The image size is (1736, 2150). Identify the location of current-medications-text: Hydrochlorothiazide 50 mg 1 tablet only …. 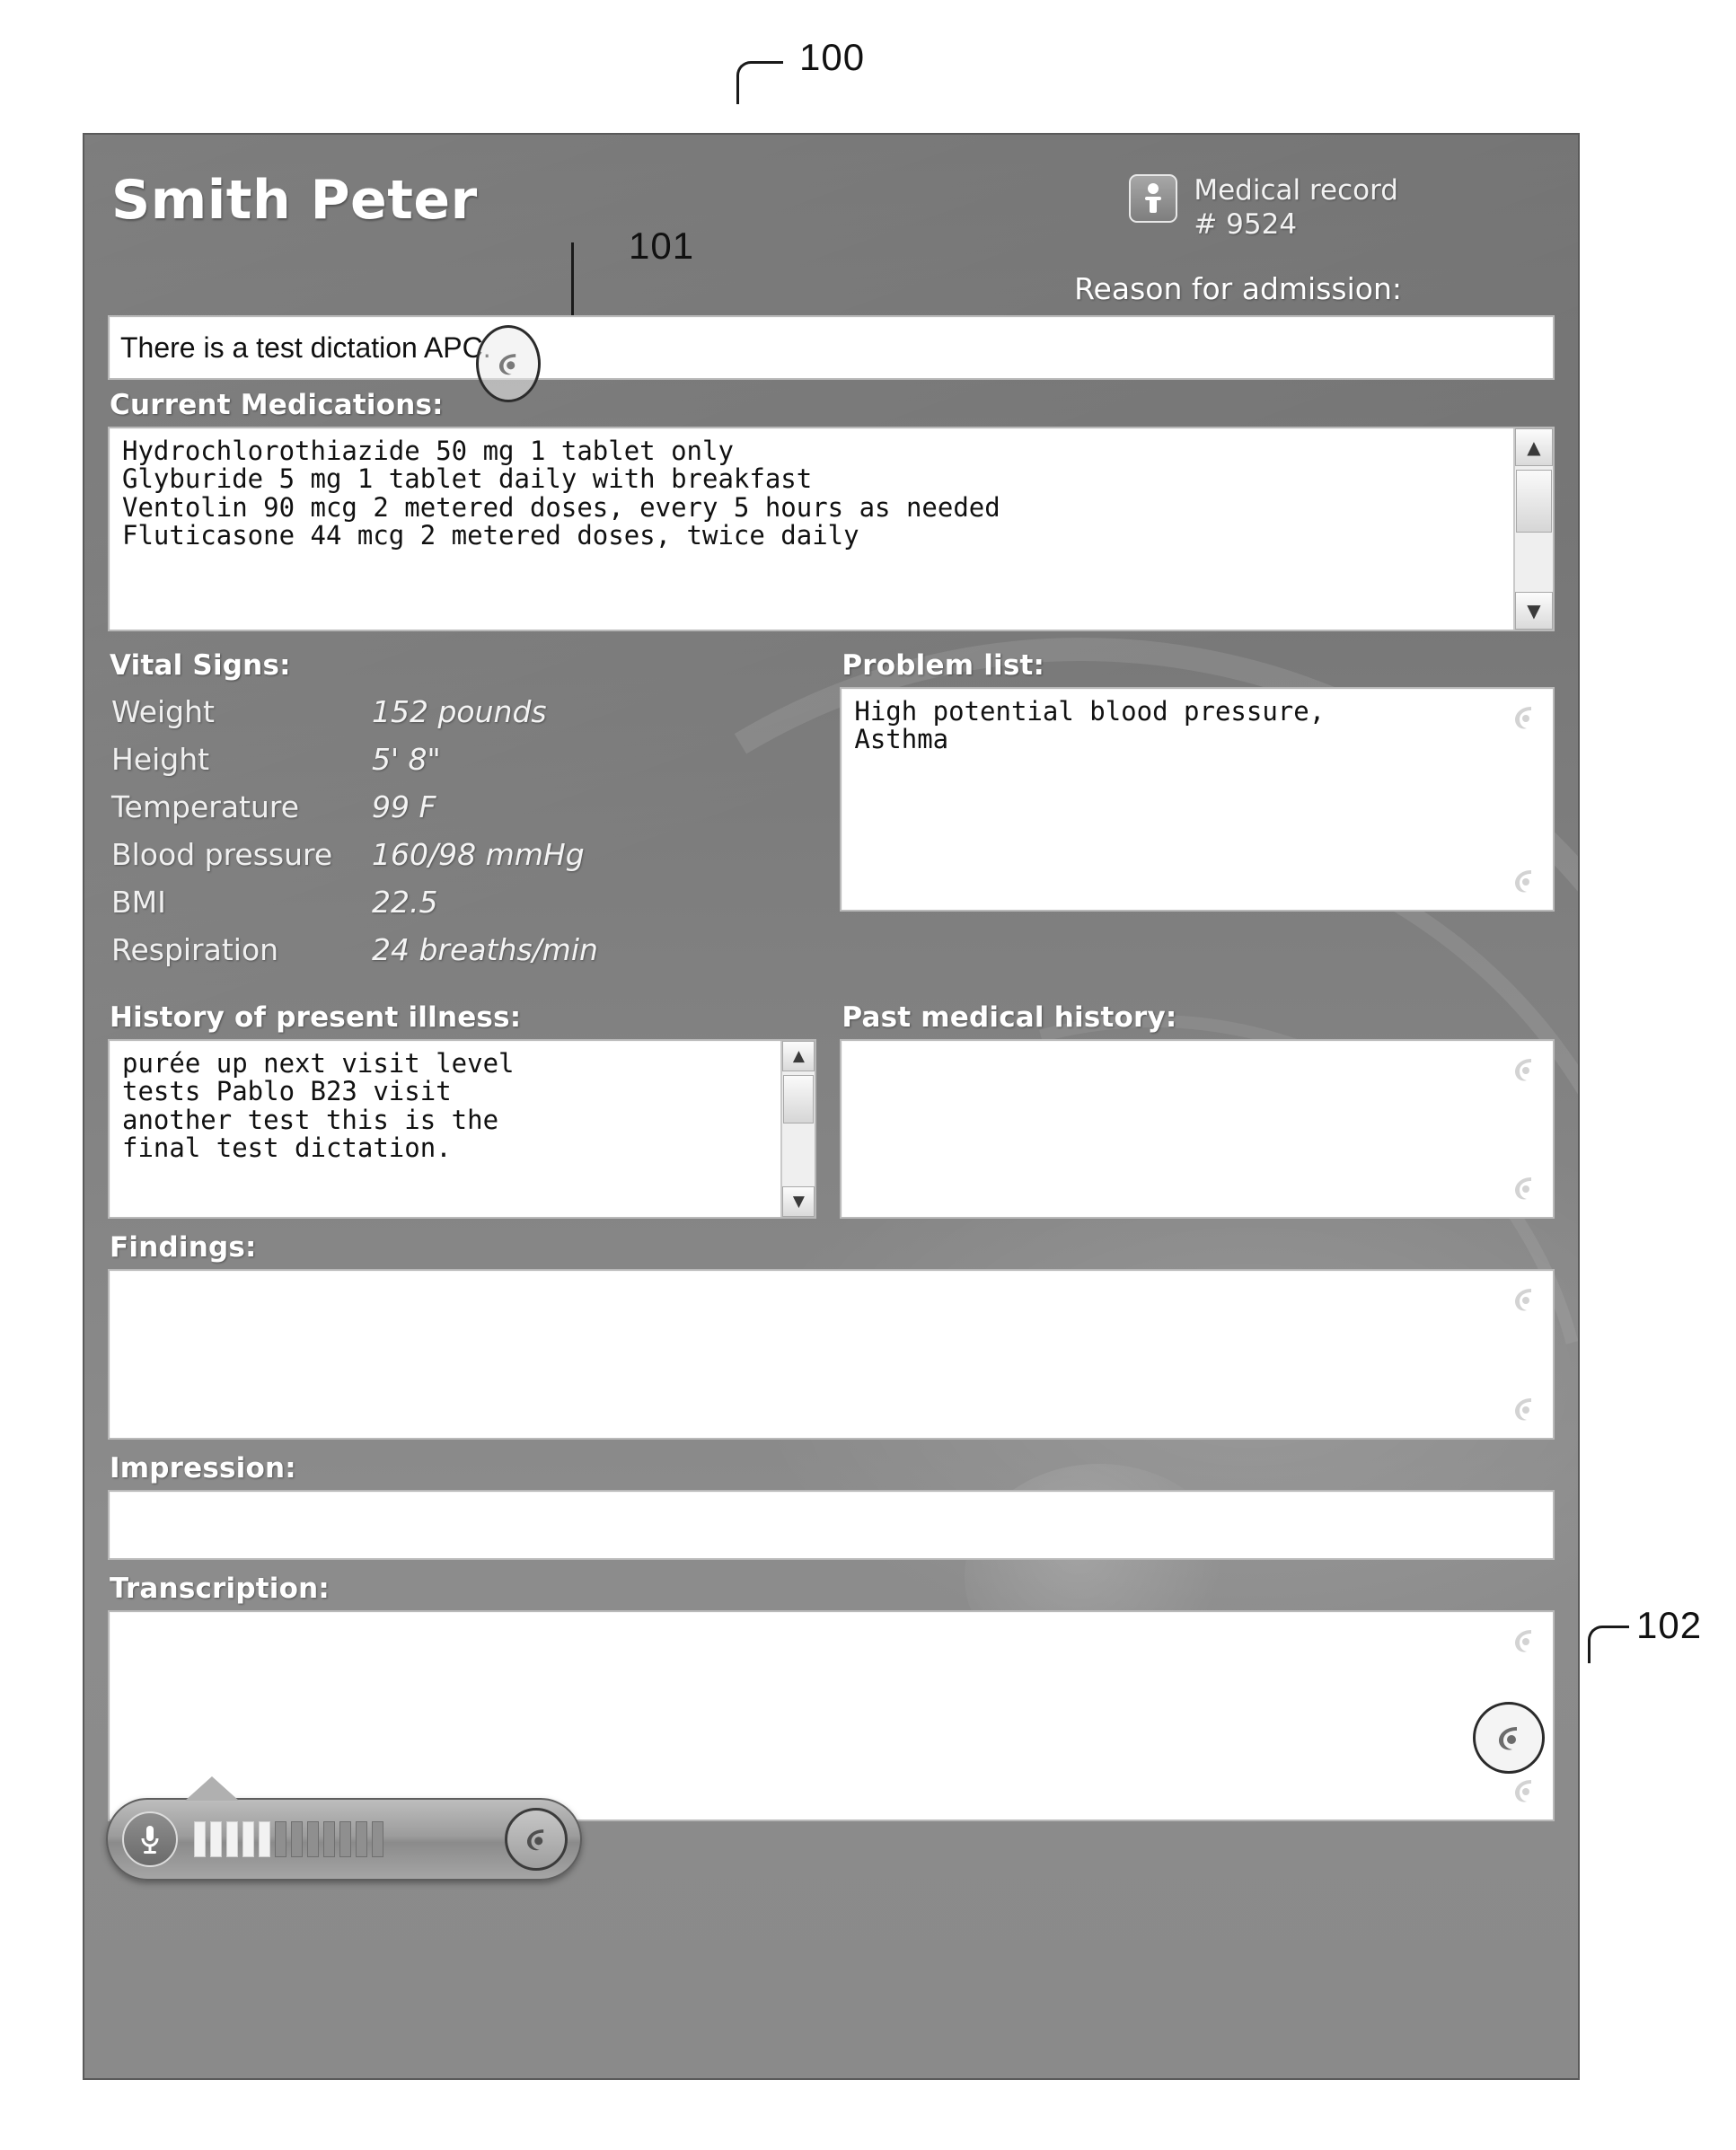
(561, 493).